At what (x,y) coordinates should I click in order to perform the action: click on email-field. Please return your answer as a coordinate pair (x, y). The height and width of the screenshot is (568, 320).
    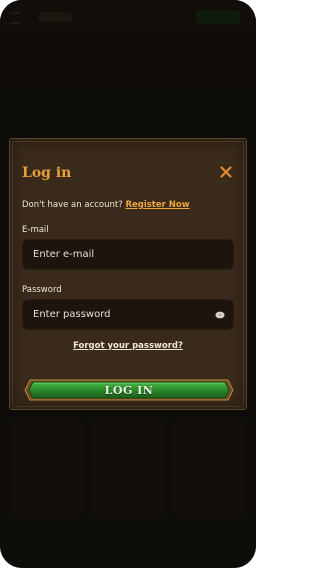
    Looking at the image, I should click on (128, 254).